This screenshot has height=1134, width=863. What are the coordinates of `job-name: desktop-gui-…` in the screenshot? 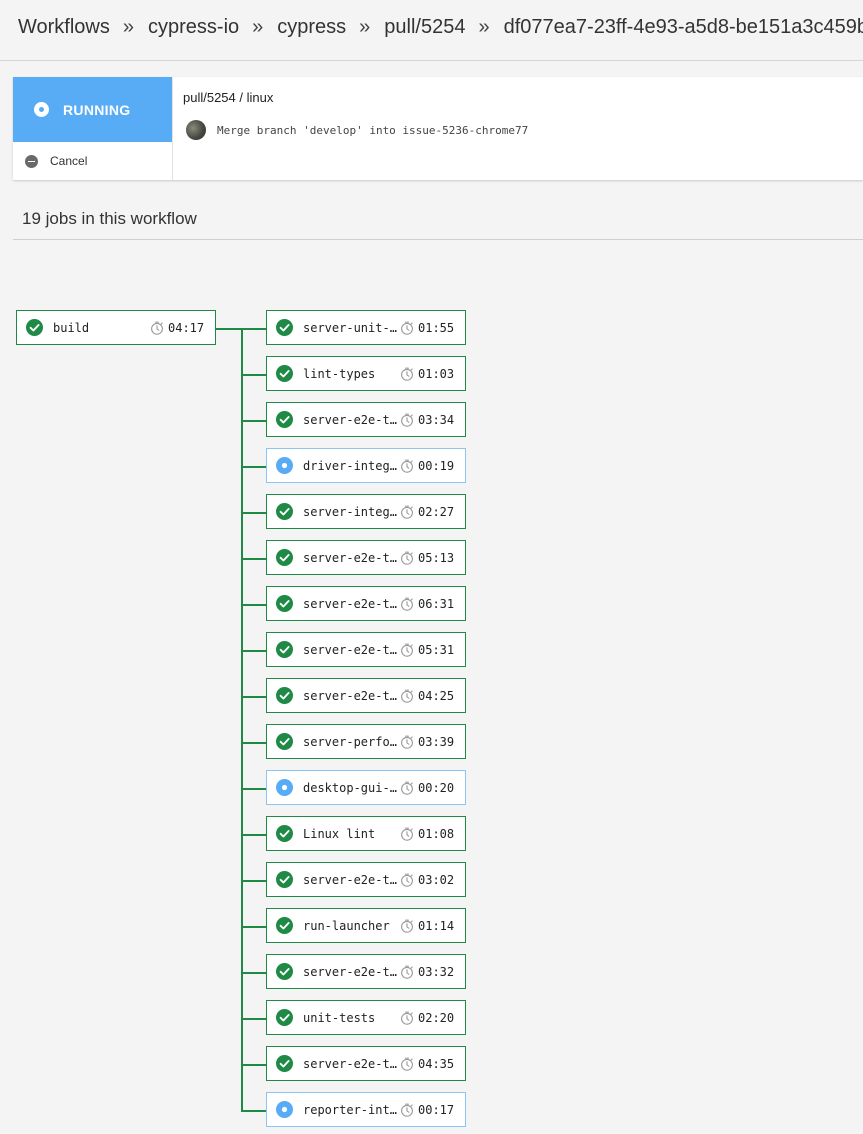 It's located at (350, 787).